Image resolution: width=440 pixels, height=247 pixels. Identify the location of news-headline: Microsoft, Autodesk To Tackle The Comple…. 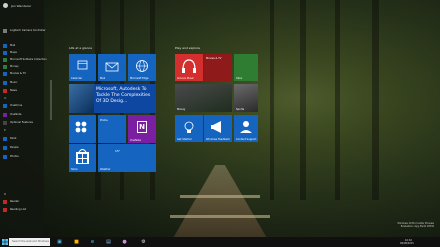
(123, 95).